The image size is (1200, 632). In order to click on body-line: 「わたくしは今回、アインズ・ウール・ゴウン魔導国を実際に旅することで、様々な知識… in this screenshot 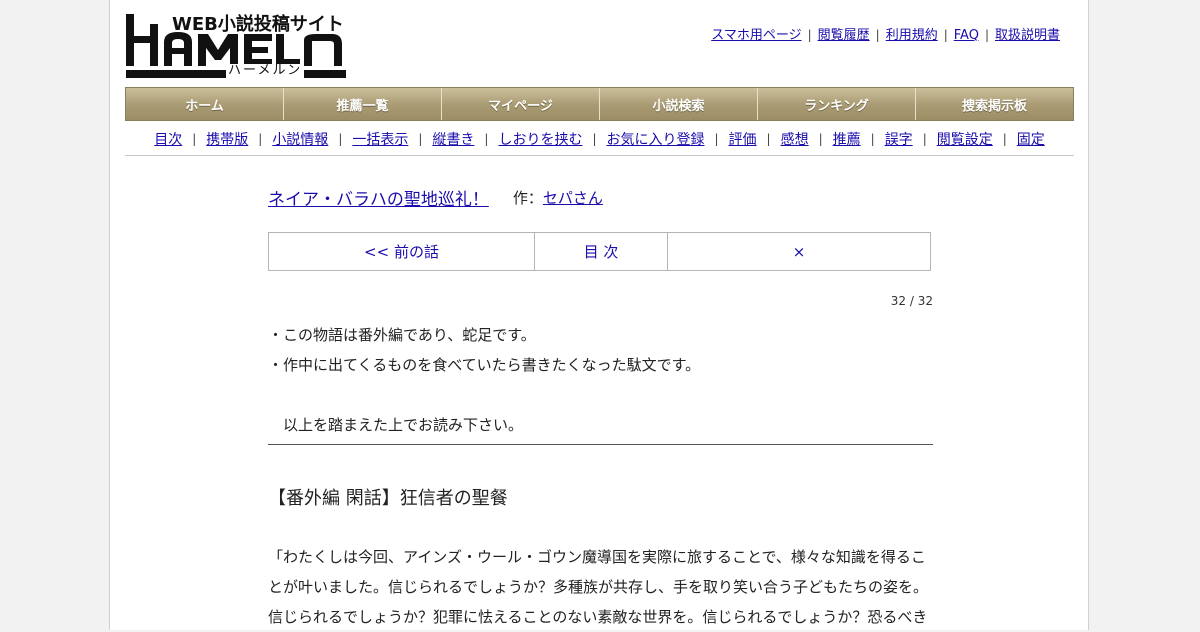, I will do `click(597, 557)`.